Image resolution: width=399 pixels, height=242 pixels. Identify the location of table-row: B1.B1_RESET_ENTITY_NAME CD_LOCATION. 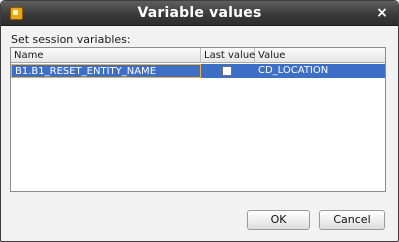
(198, 71).